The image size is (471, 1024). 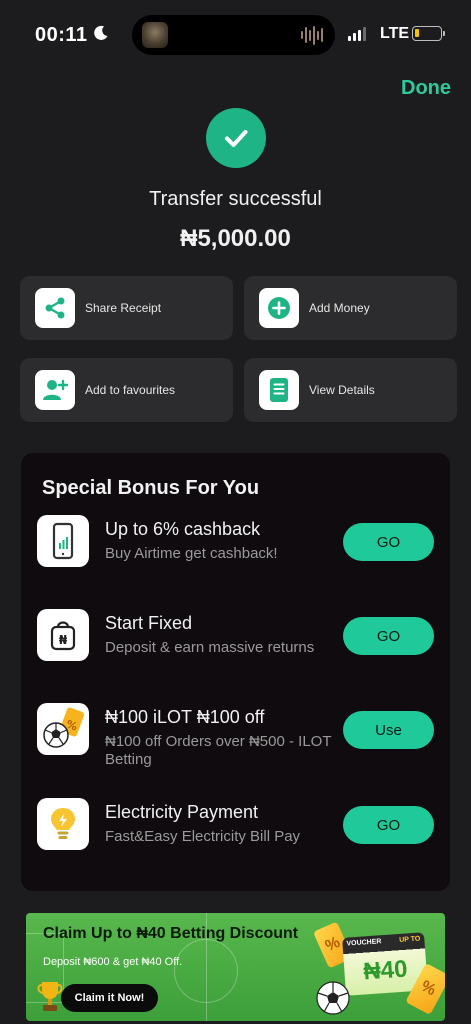 What do you see at coordinates (185, 717) in the screenshot?
I see `bonus-heading: ₦100 iLOT ₦100 off` at bounding box center [185, 717].